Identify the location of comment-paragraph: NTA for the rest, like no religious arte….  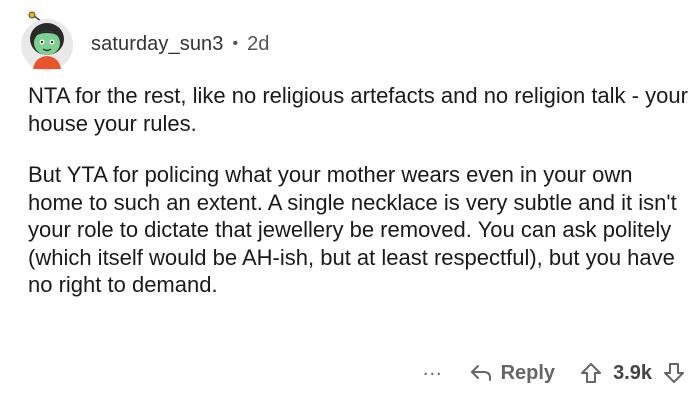
(358, 109).